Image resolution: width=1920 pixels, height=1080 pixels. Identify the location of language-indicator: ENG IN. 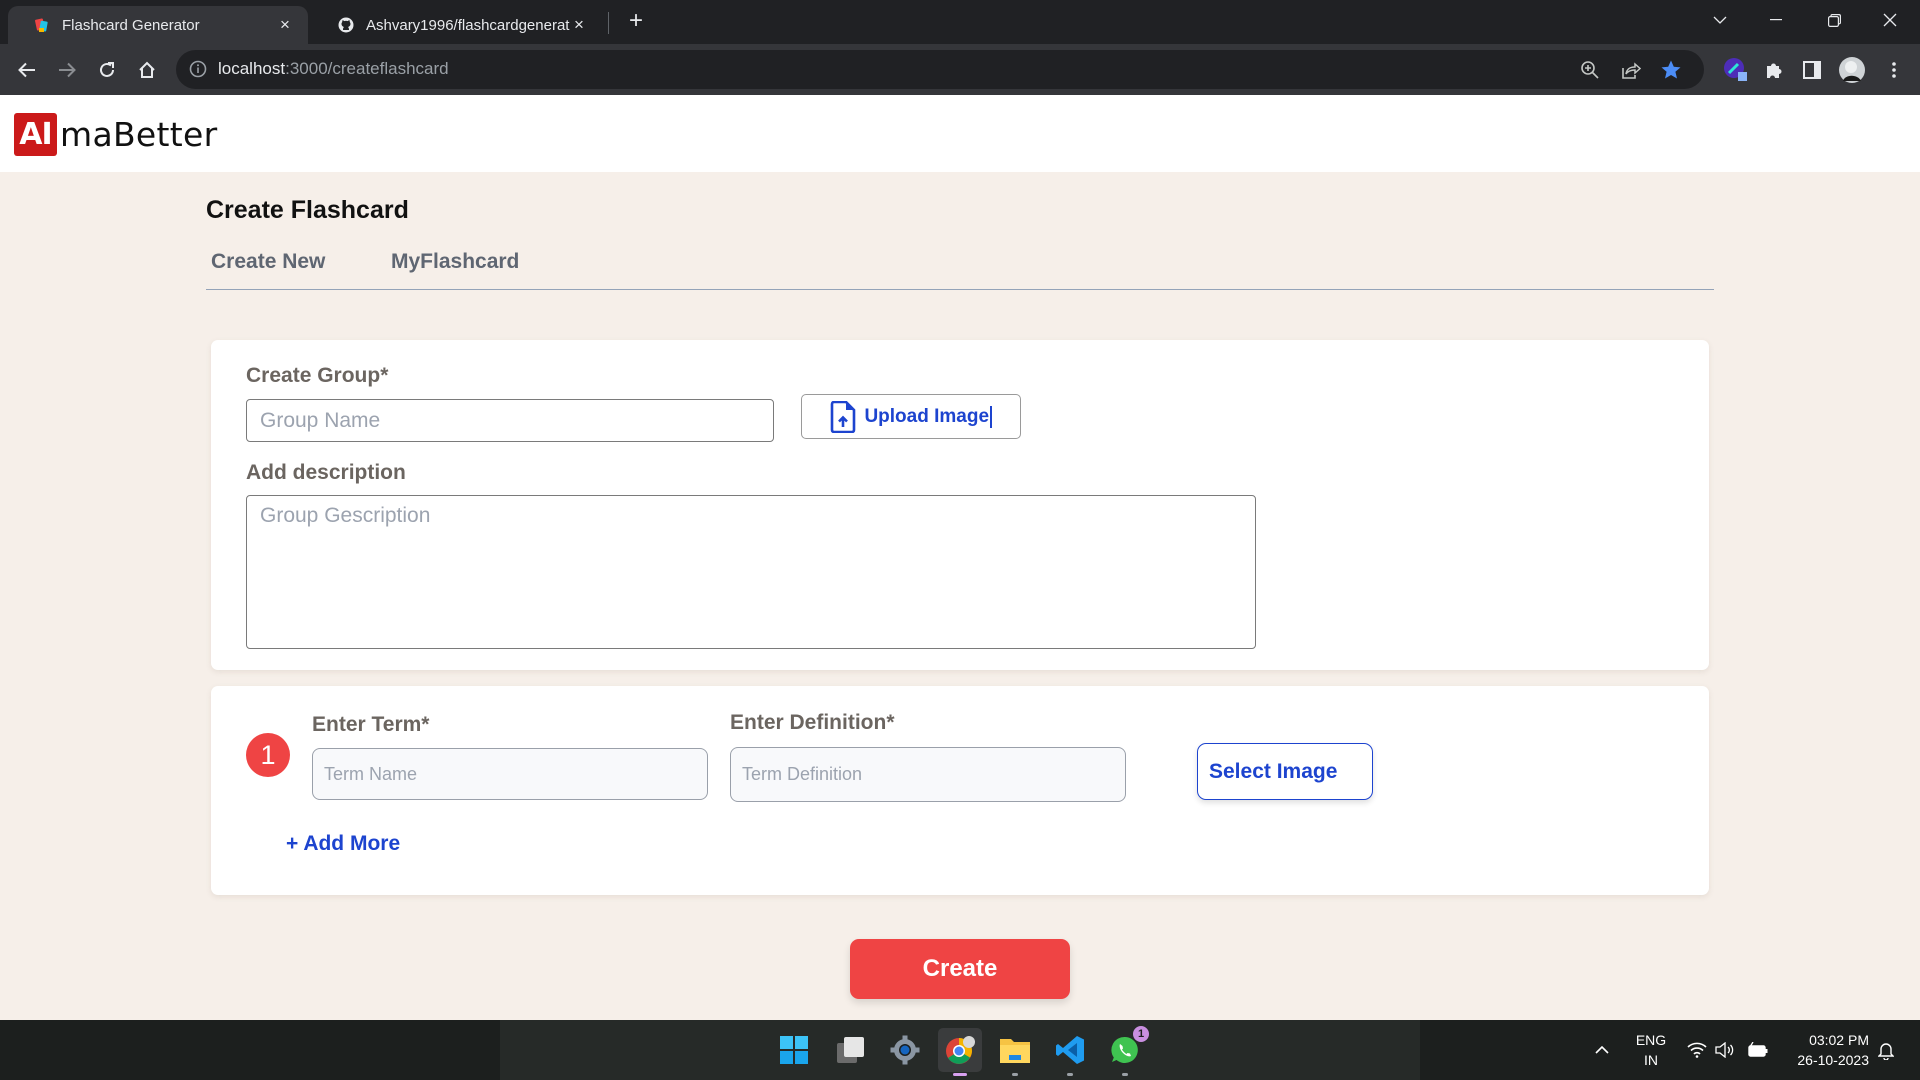
(1651, 1050).